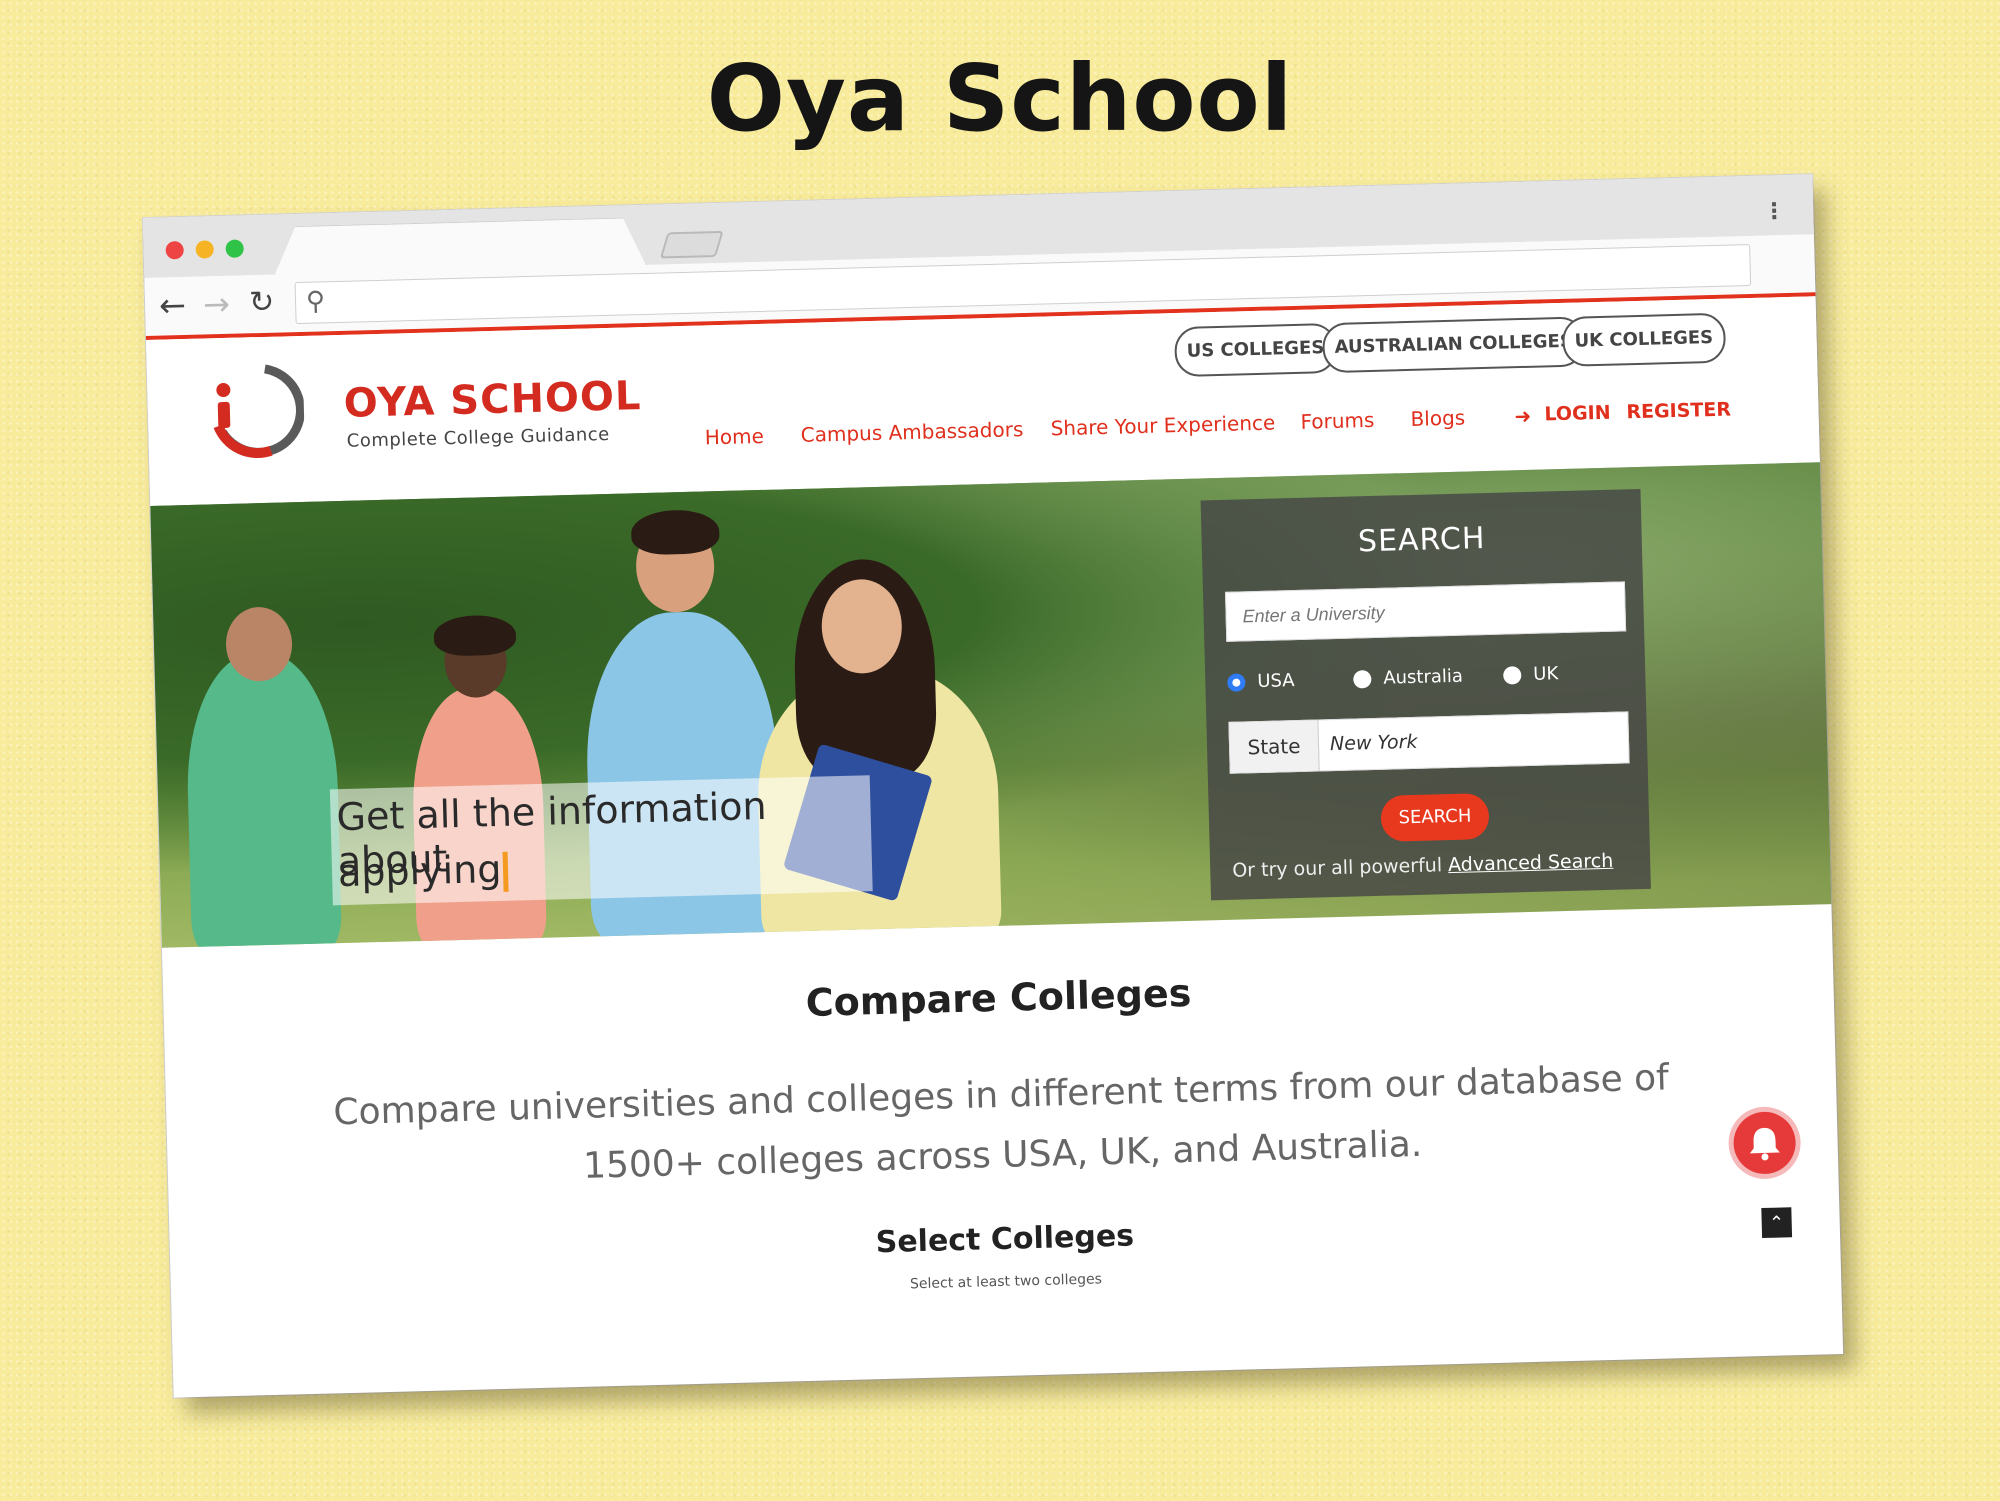 This screenshot has height=1501, width=2000. I want to click on advanced-search-link: Advanced Search, so click(1531, 863).